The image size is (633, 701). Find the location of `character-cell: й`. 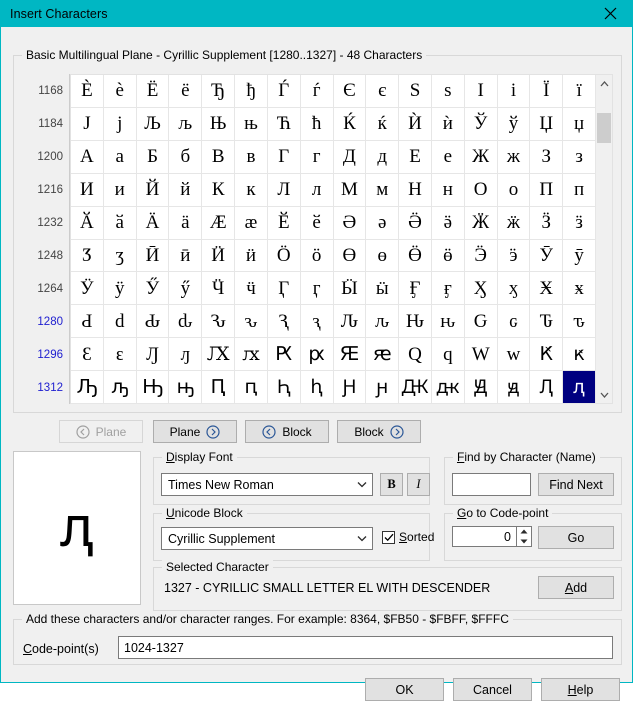

character-cell: й is located at coordinates (186, 190).